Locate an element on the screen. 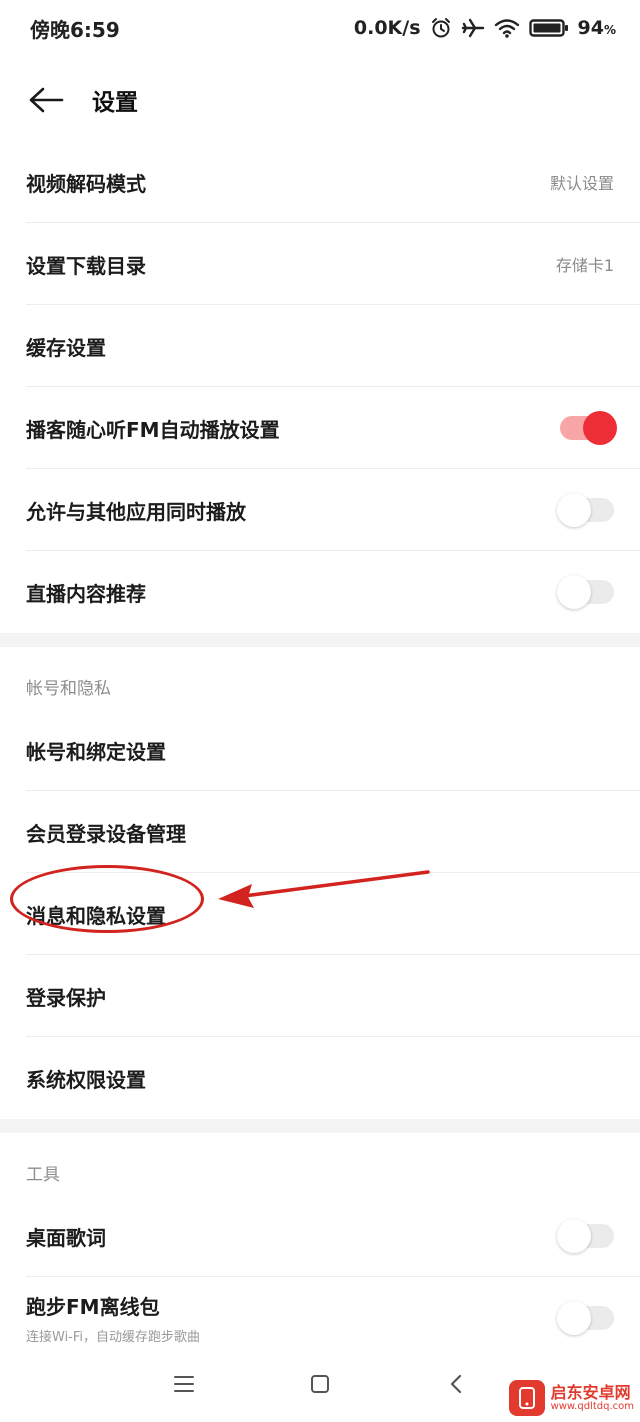 This screenshot has width=640, height=1422. home-nav-button is located at coordinates (320, 1384).